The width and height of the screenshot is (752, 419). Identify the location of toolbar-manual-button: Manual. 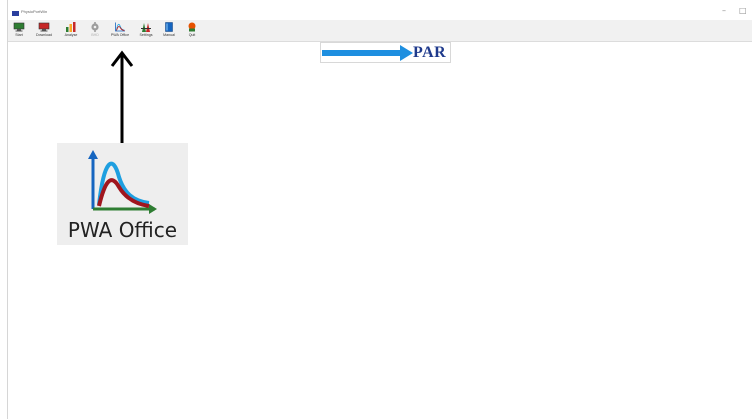
(169, 31).